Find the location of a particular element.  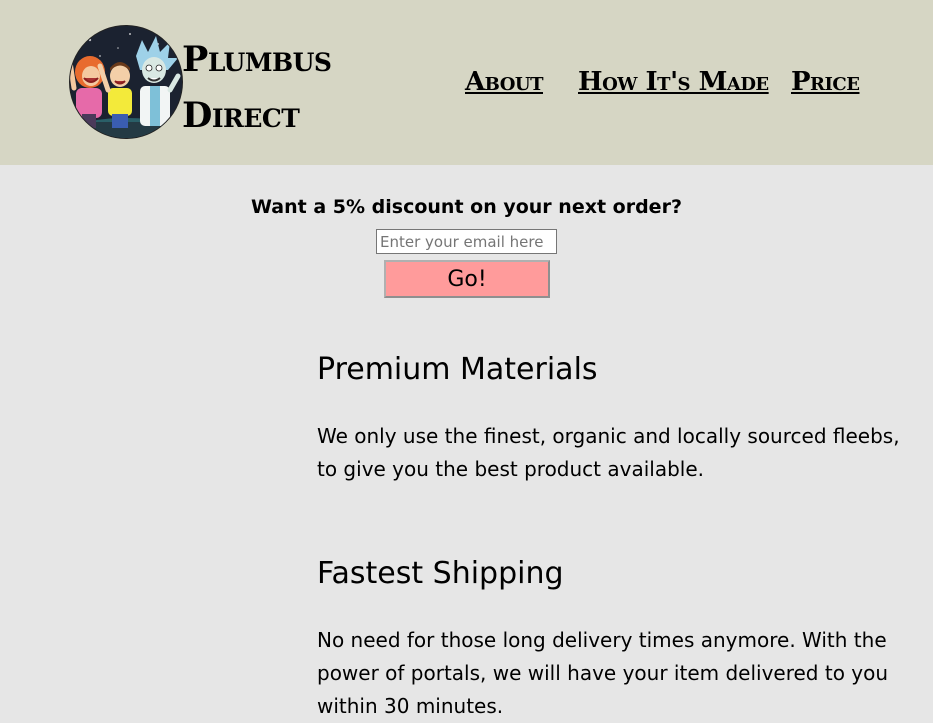

cartoon-characters-illustration is located at coordinates (126, 82).